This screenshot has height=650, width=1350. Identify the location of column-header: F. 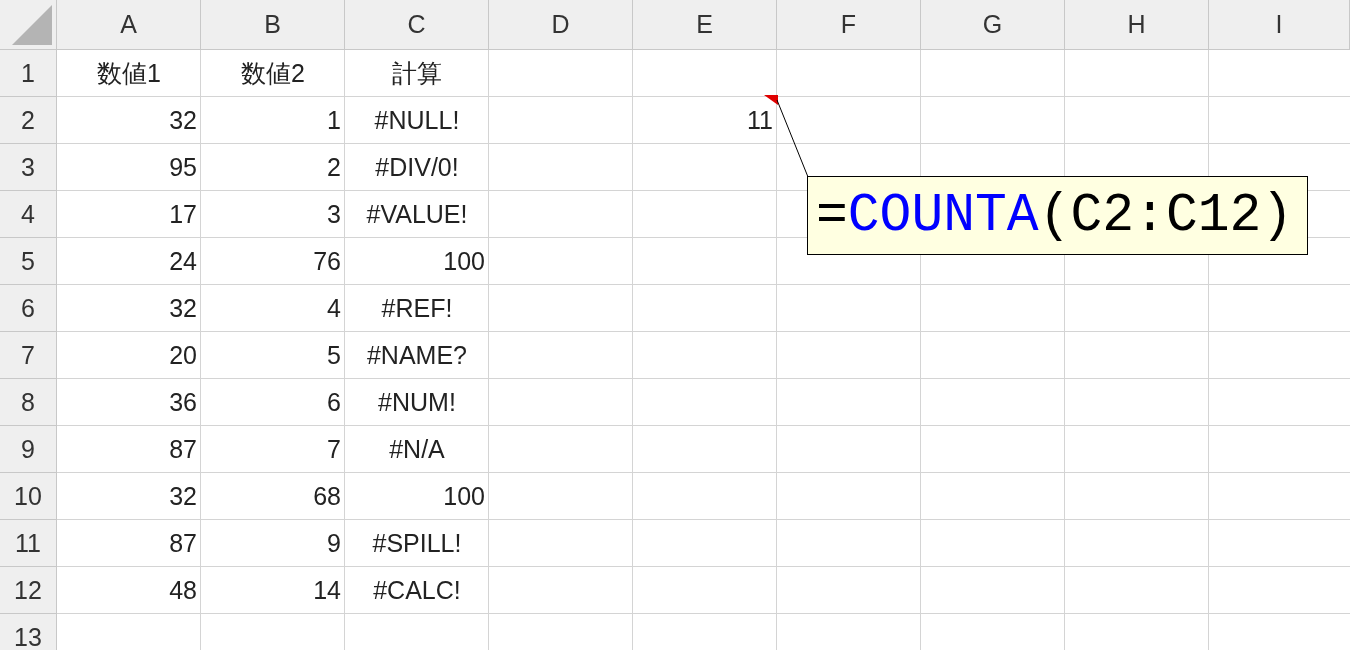
(849, 25).